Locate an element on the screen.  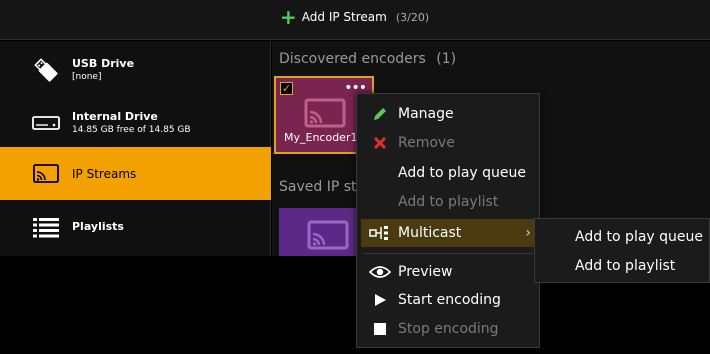
sidebar-item-title: IP Streams is located at coordinates (104, 173).